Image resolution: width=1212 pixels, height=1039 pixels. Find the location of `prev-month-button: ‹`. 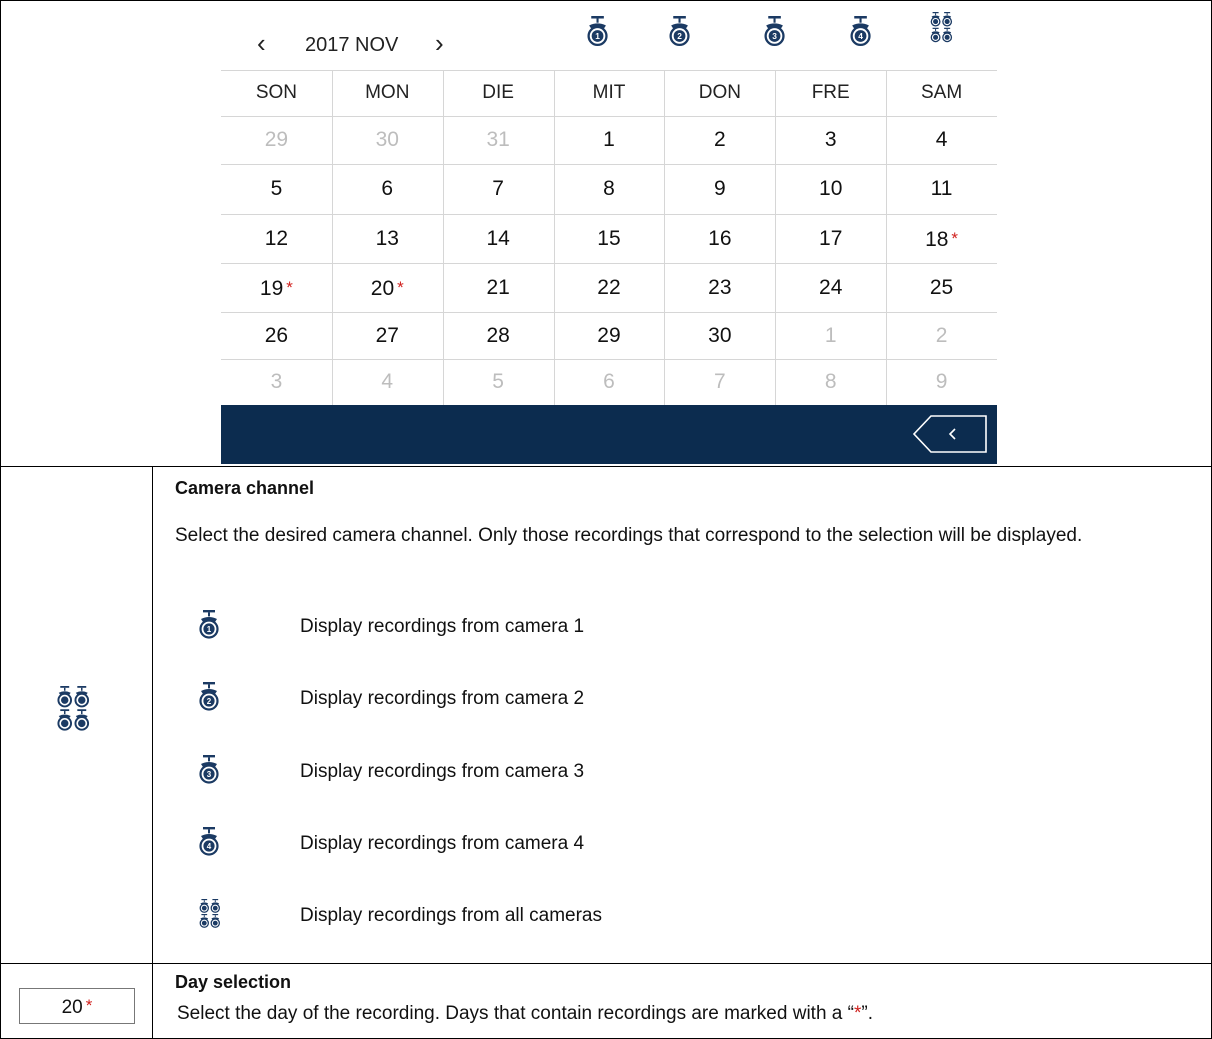

prev-month-button: ‹ is located at coordinates (261, 43).